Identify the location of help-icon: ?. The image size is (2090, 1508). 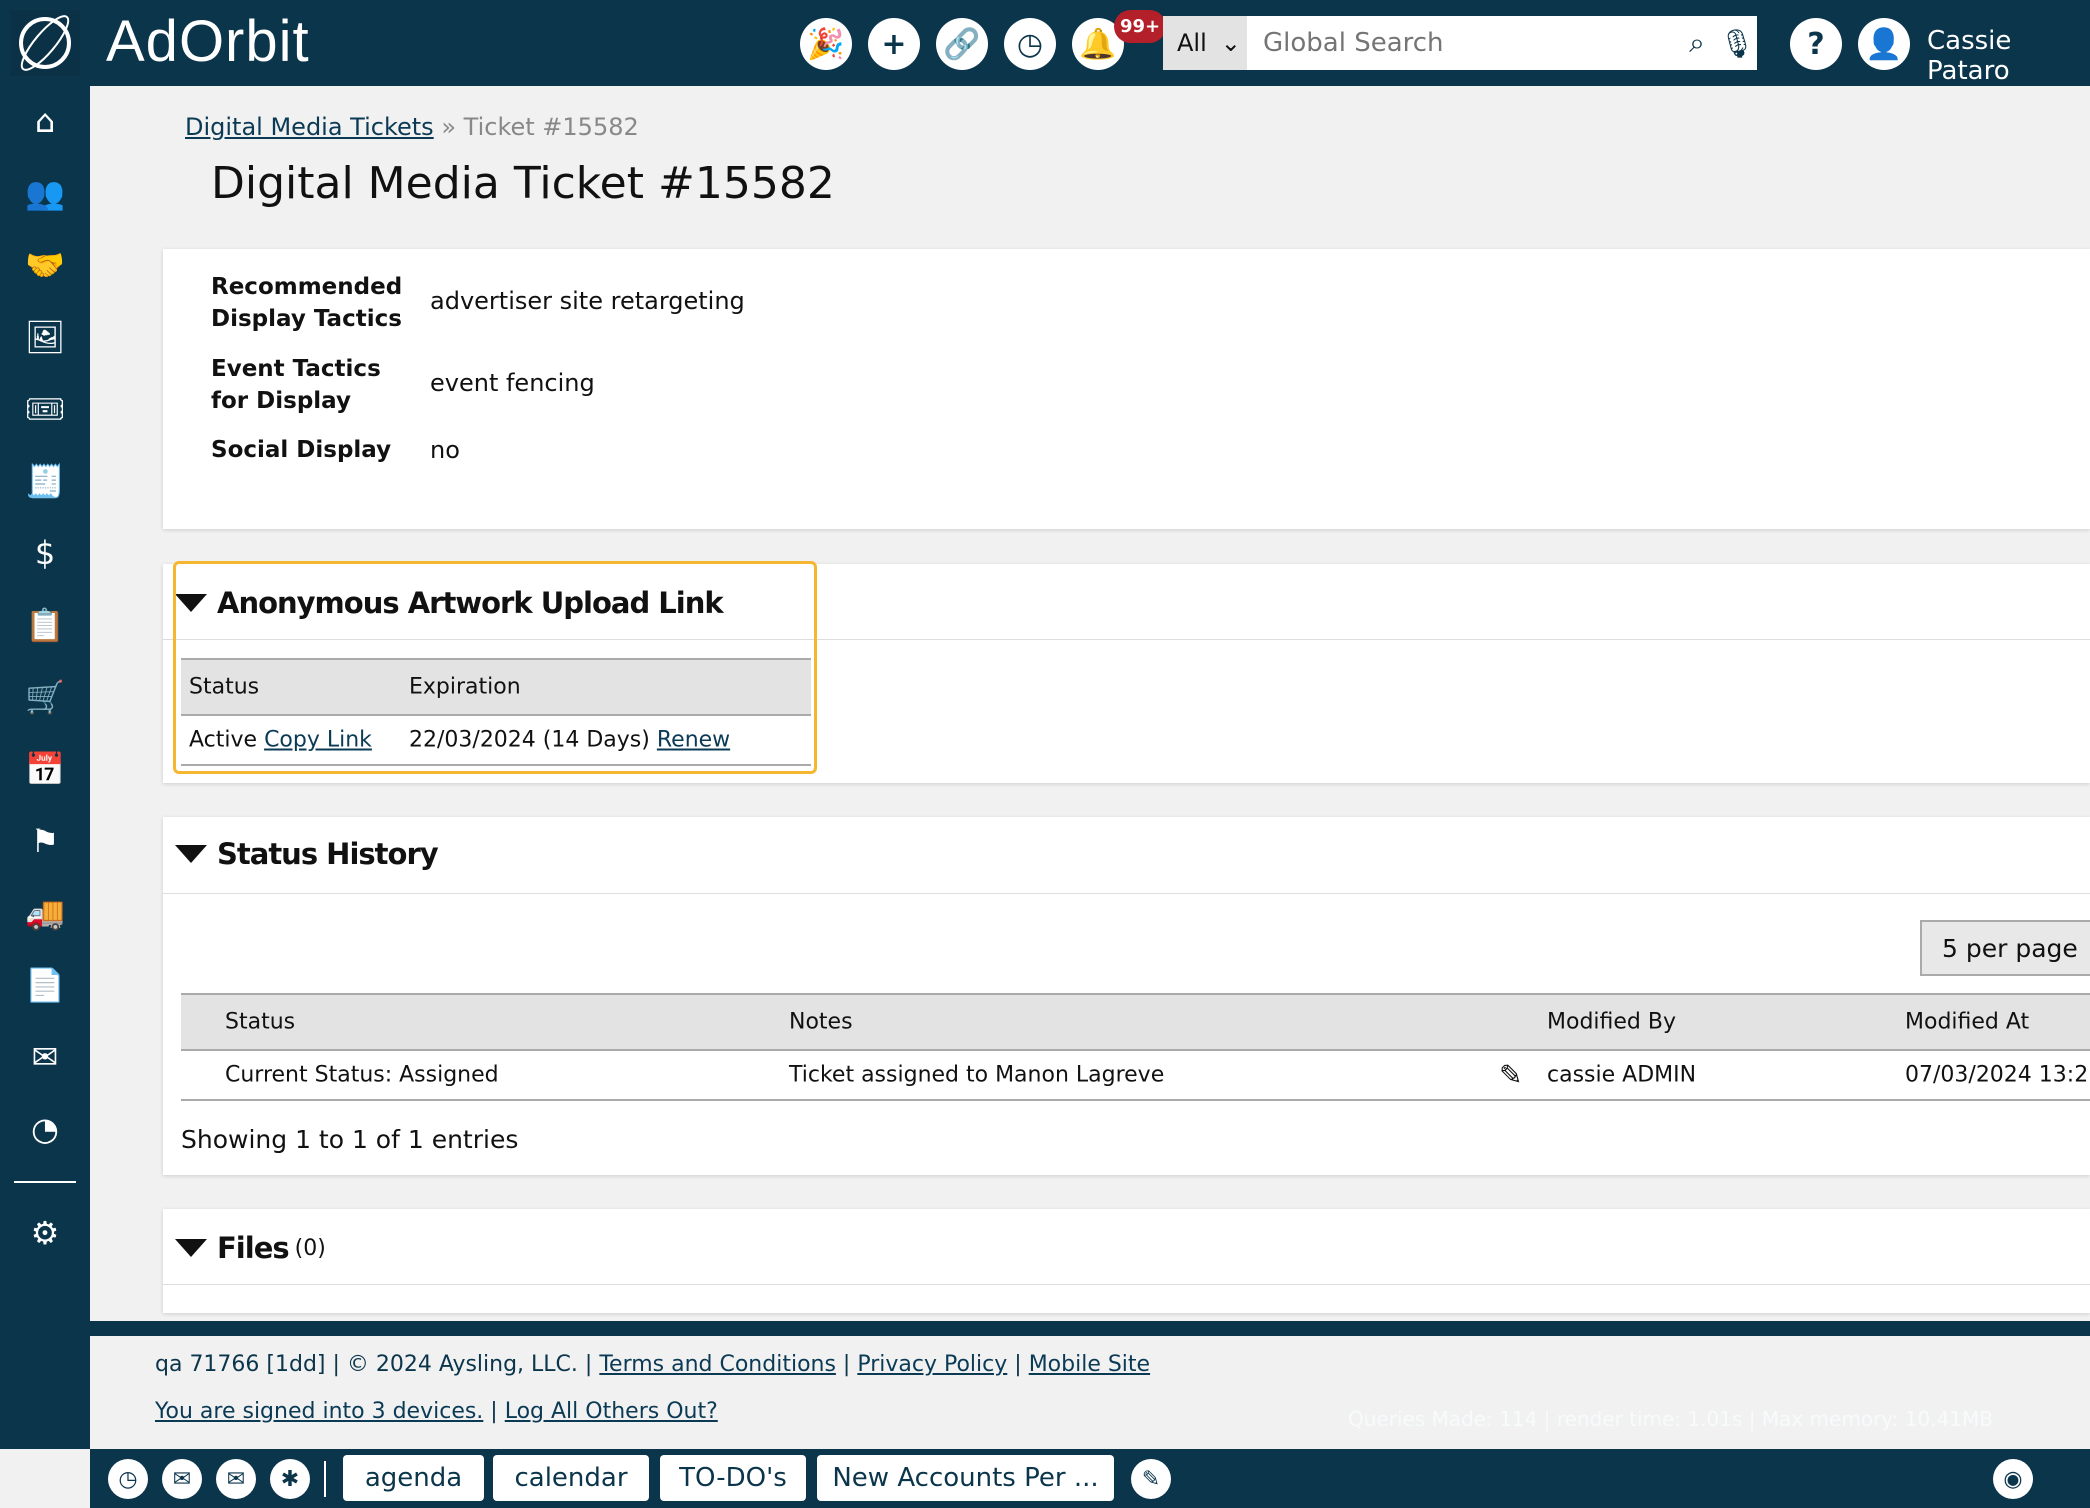
(1816, 44).